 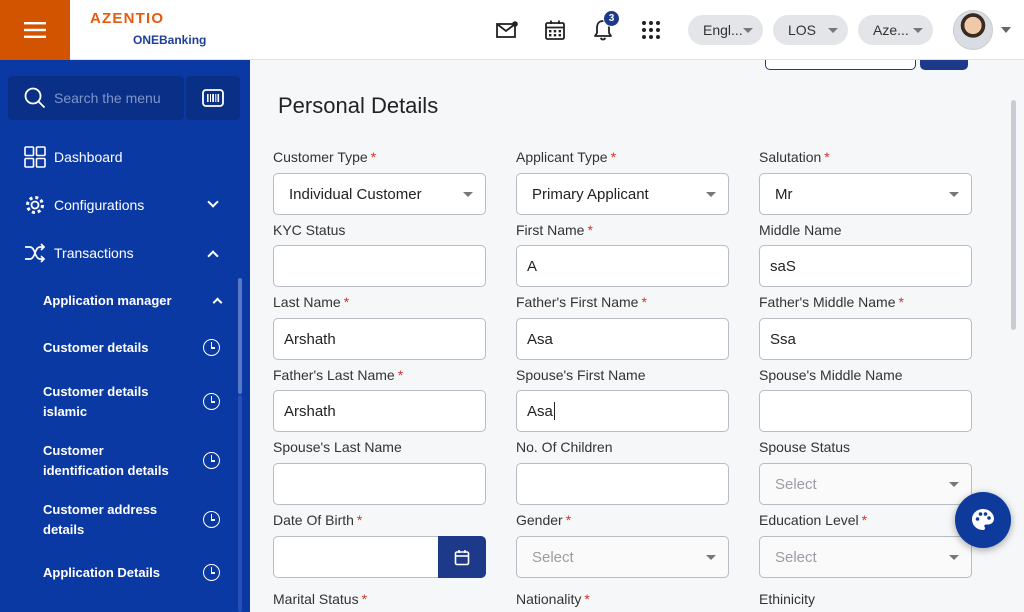 What do you see at coordinates (118, 348) in the screenshot?
I see `sidebar-subitem-customer-details: Customer details` at bounding box center [118, 348].